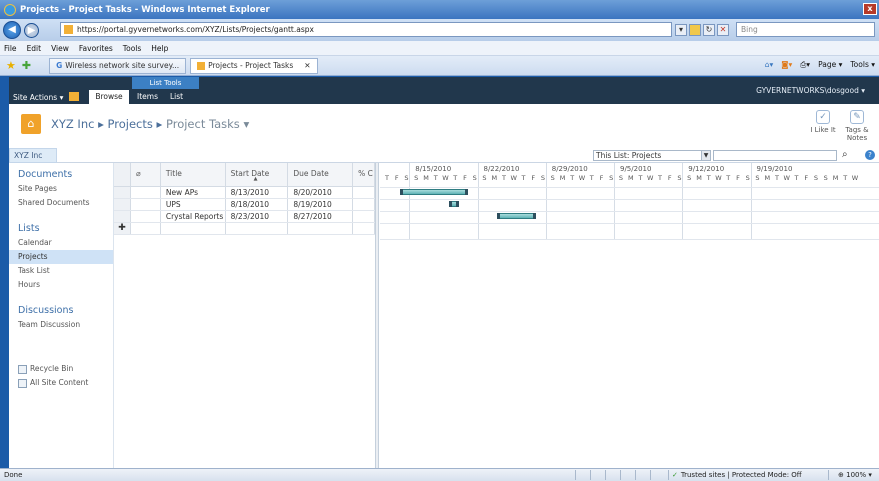  I want to click on i-like-it-button: ✓ I Like It, so click(823, 122).